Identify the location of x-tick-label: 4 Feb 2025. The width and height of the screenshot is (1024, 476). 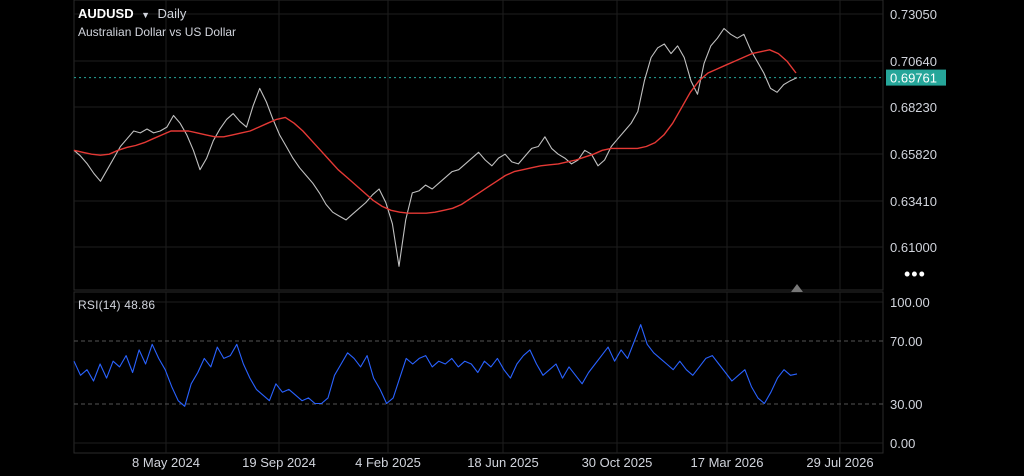
(388, 462).